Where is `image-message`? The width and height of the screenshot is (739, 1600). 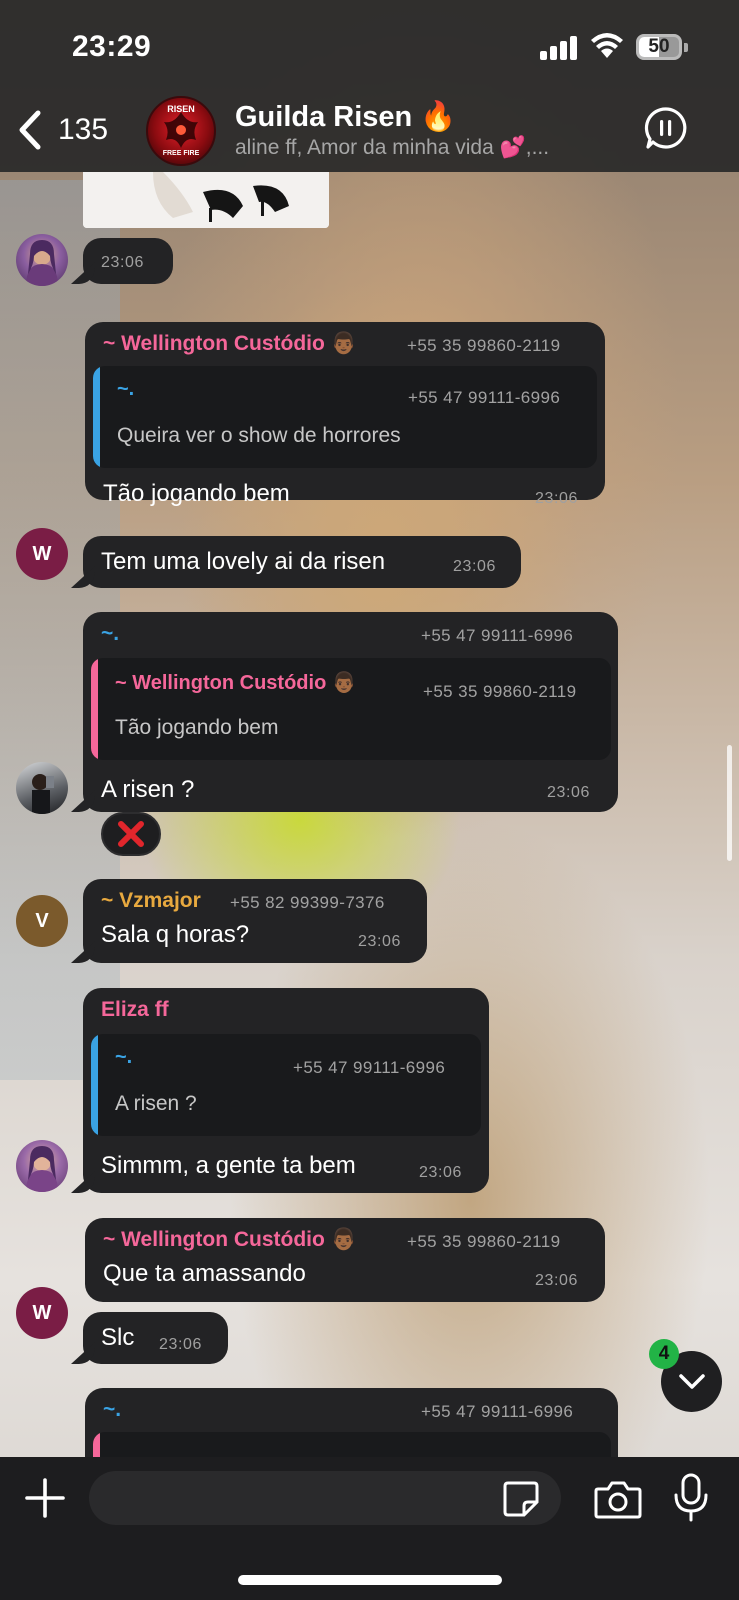 image-message is located at coordinates (206, 200).